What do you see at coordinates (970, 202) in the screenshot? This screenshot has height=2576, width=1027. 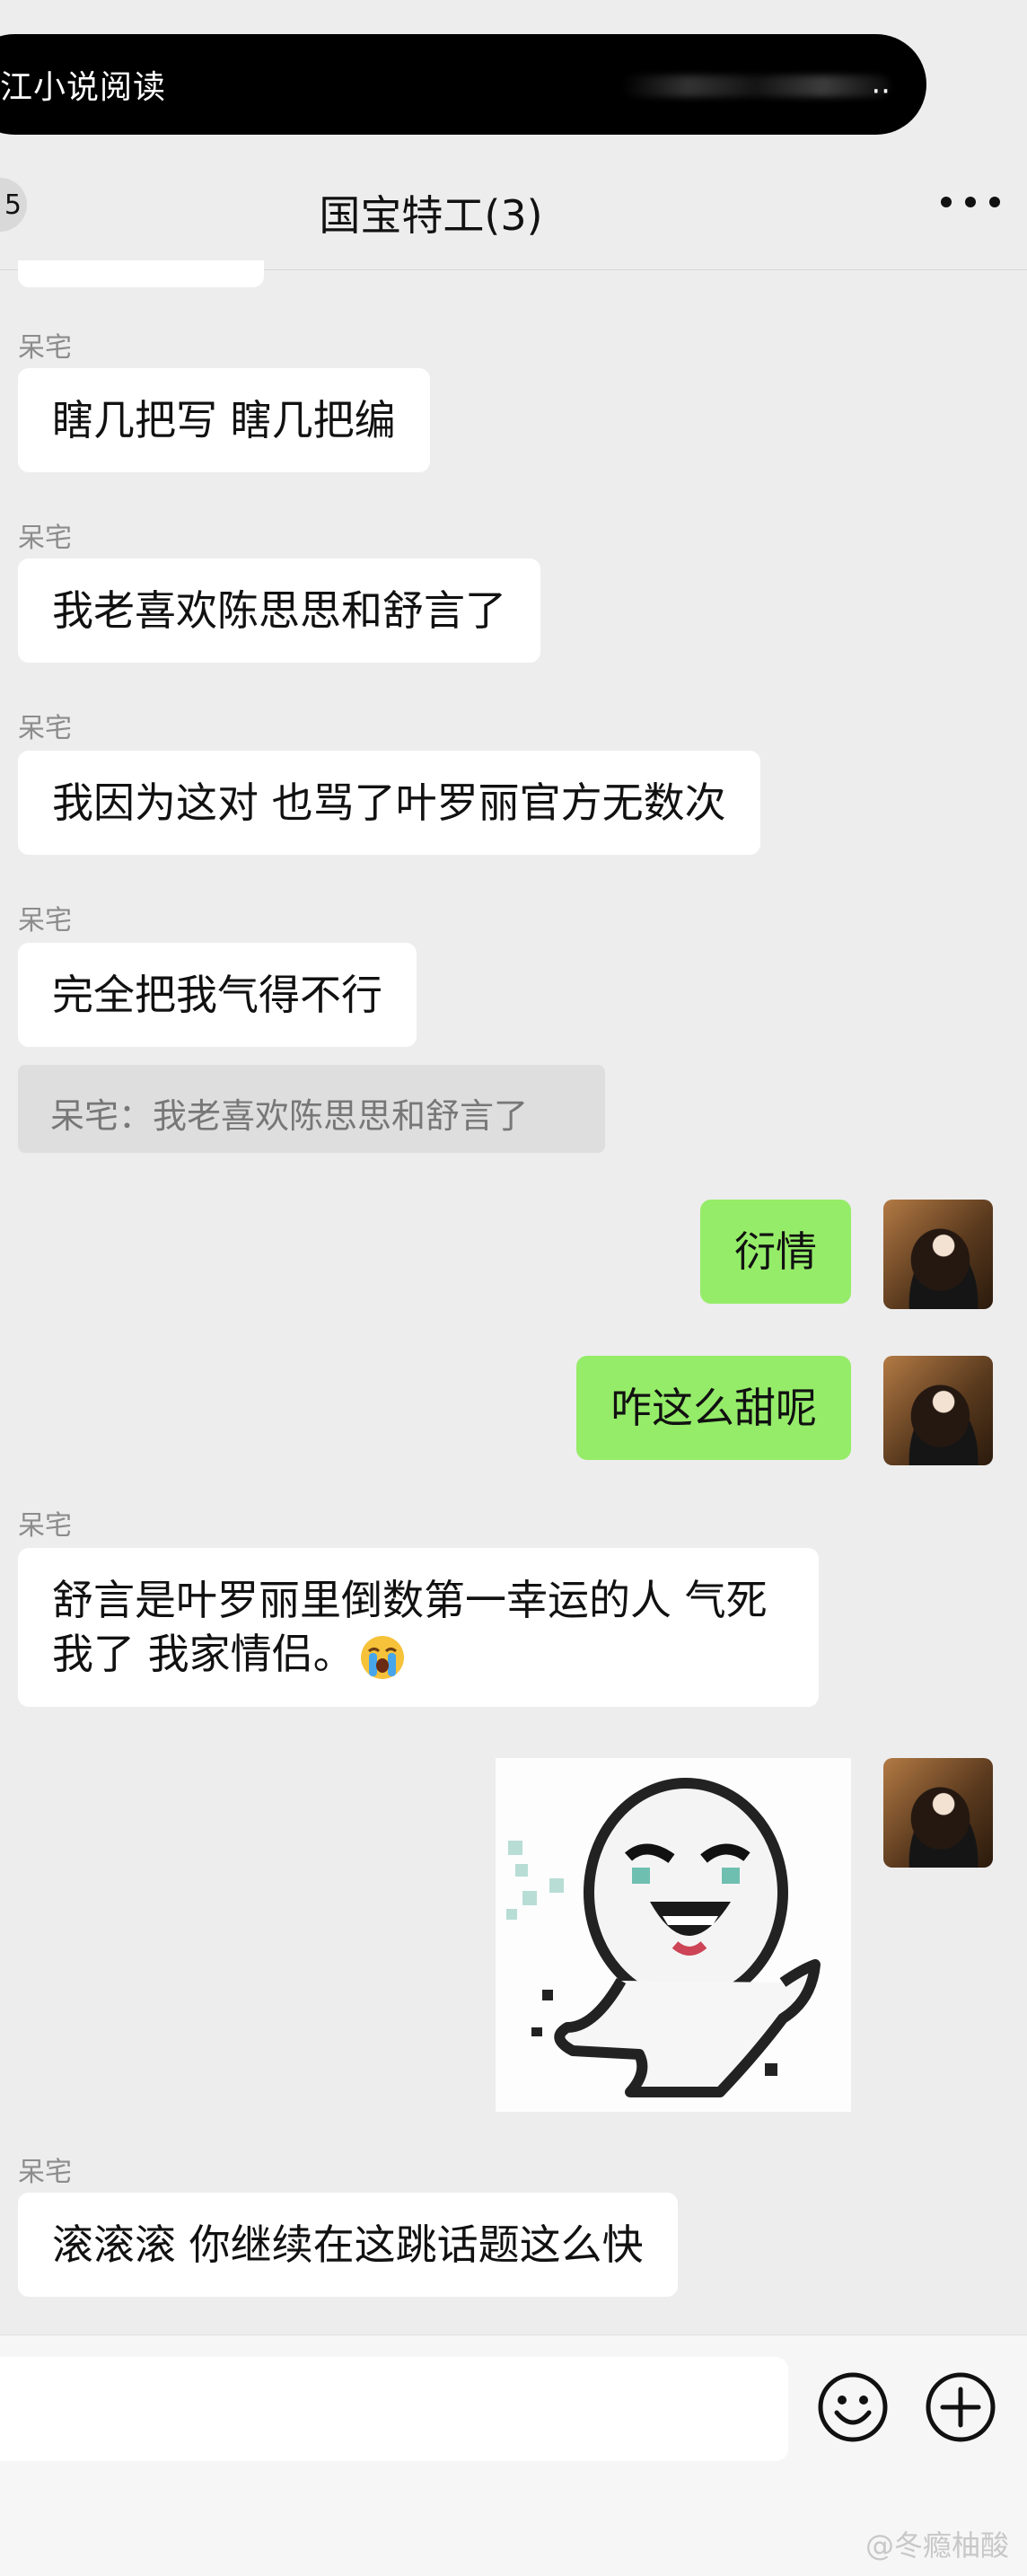 I see `more-icon` at bounding box center [970, 202].